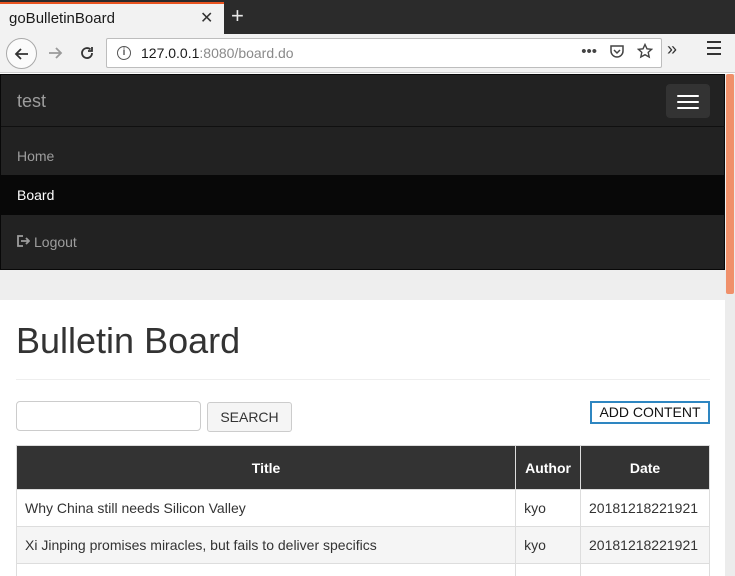  I want to click on url-path: :8080/board.do, so click(246, 53).